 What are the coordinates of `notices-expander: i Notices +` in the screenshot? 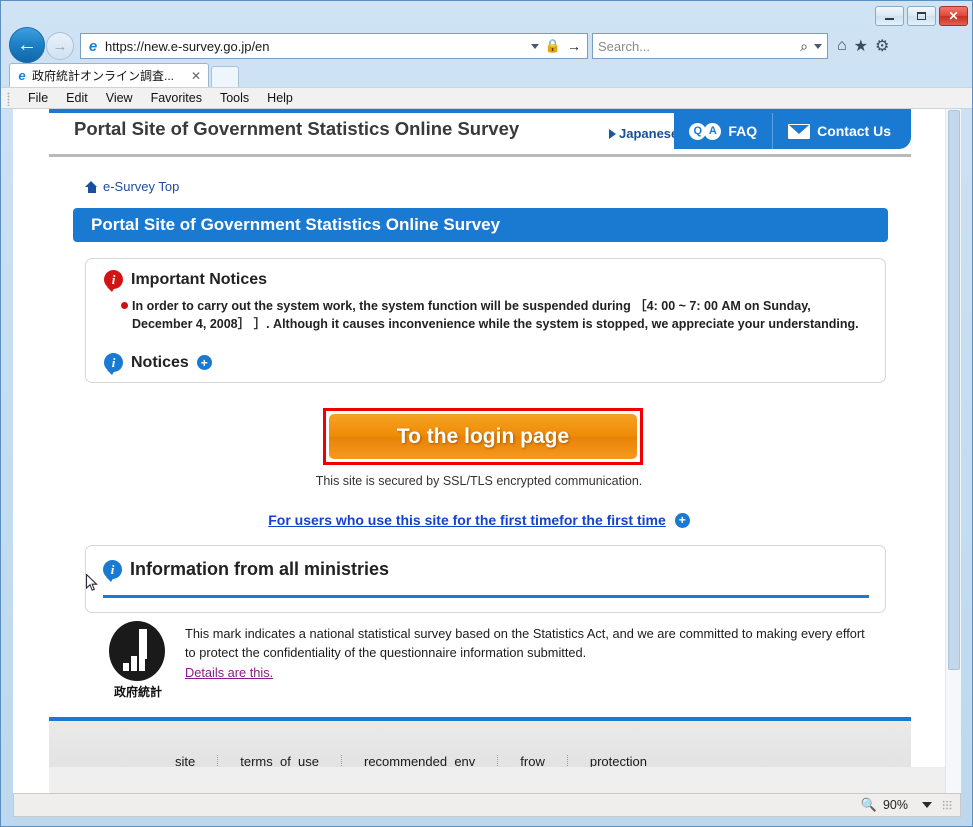 It's located at (158, 364).